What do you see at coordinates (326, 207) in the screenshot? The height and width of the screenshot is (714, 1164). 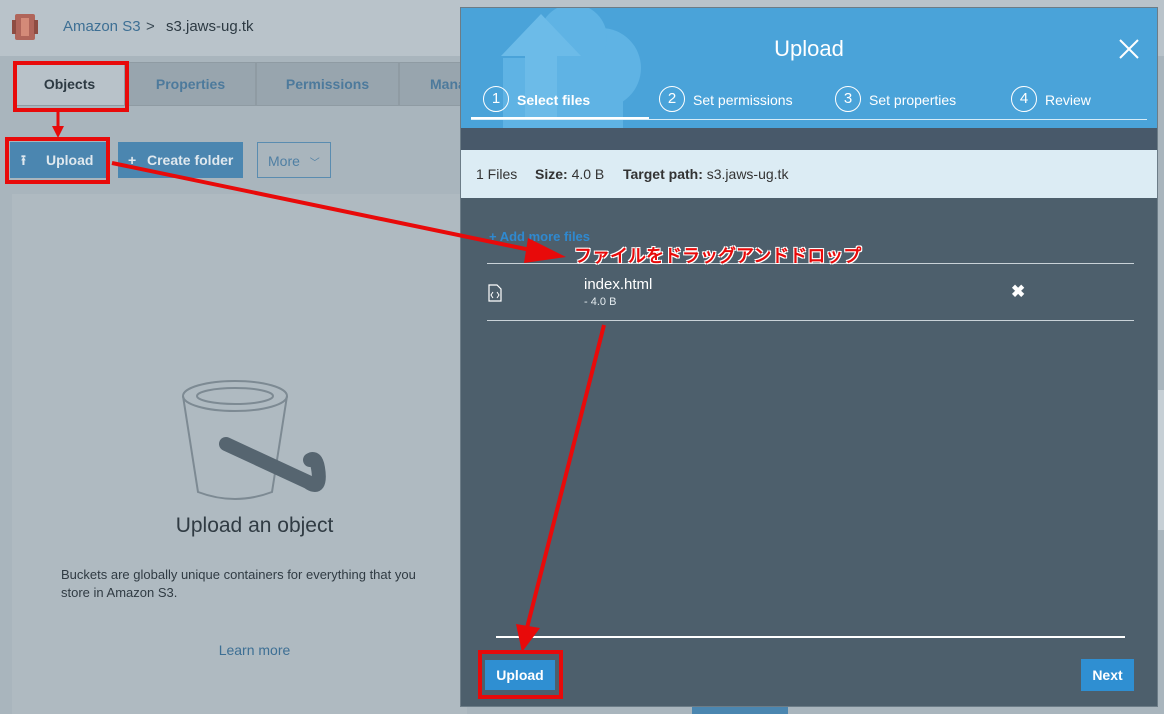 I see `arrow-upload-to-drop` at bounding box center [326, 207].